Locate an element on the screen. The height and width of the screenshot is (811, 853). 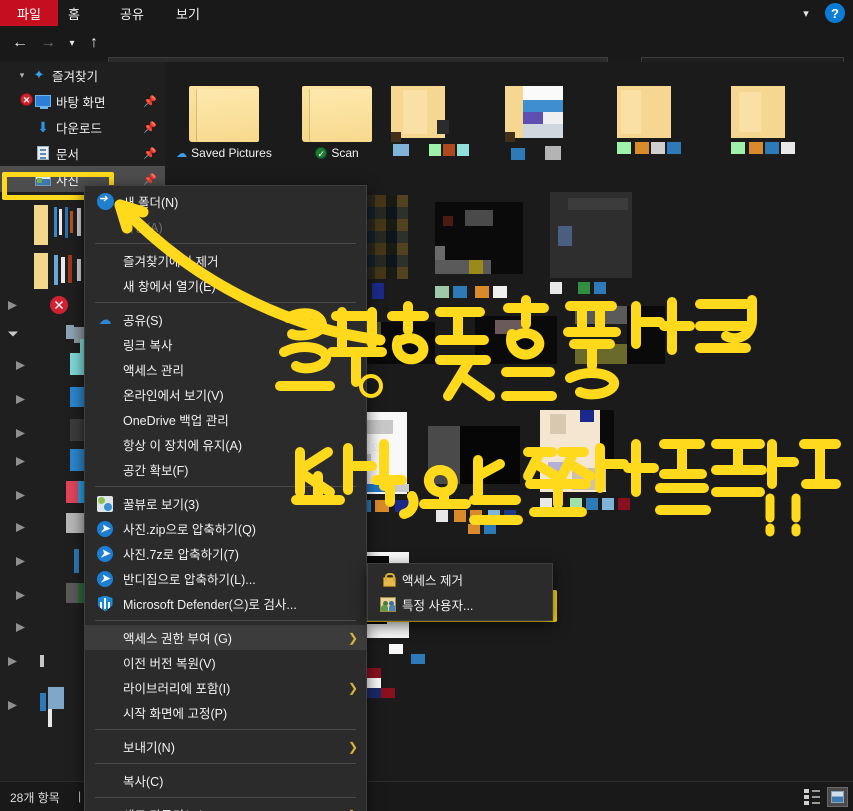
menu-compress-7z: ➤ 사진.7z로 압축하기(7) is located at coordinates (225, 553).